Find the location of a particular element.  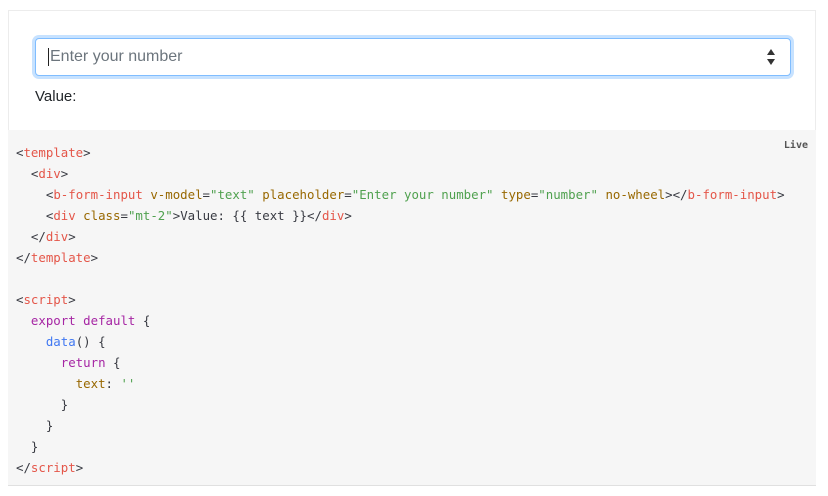

code-line: </template> is located at coordinates (57, 257).